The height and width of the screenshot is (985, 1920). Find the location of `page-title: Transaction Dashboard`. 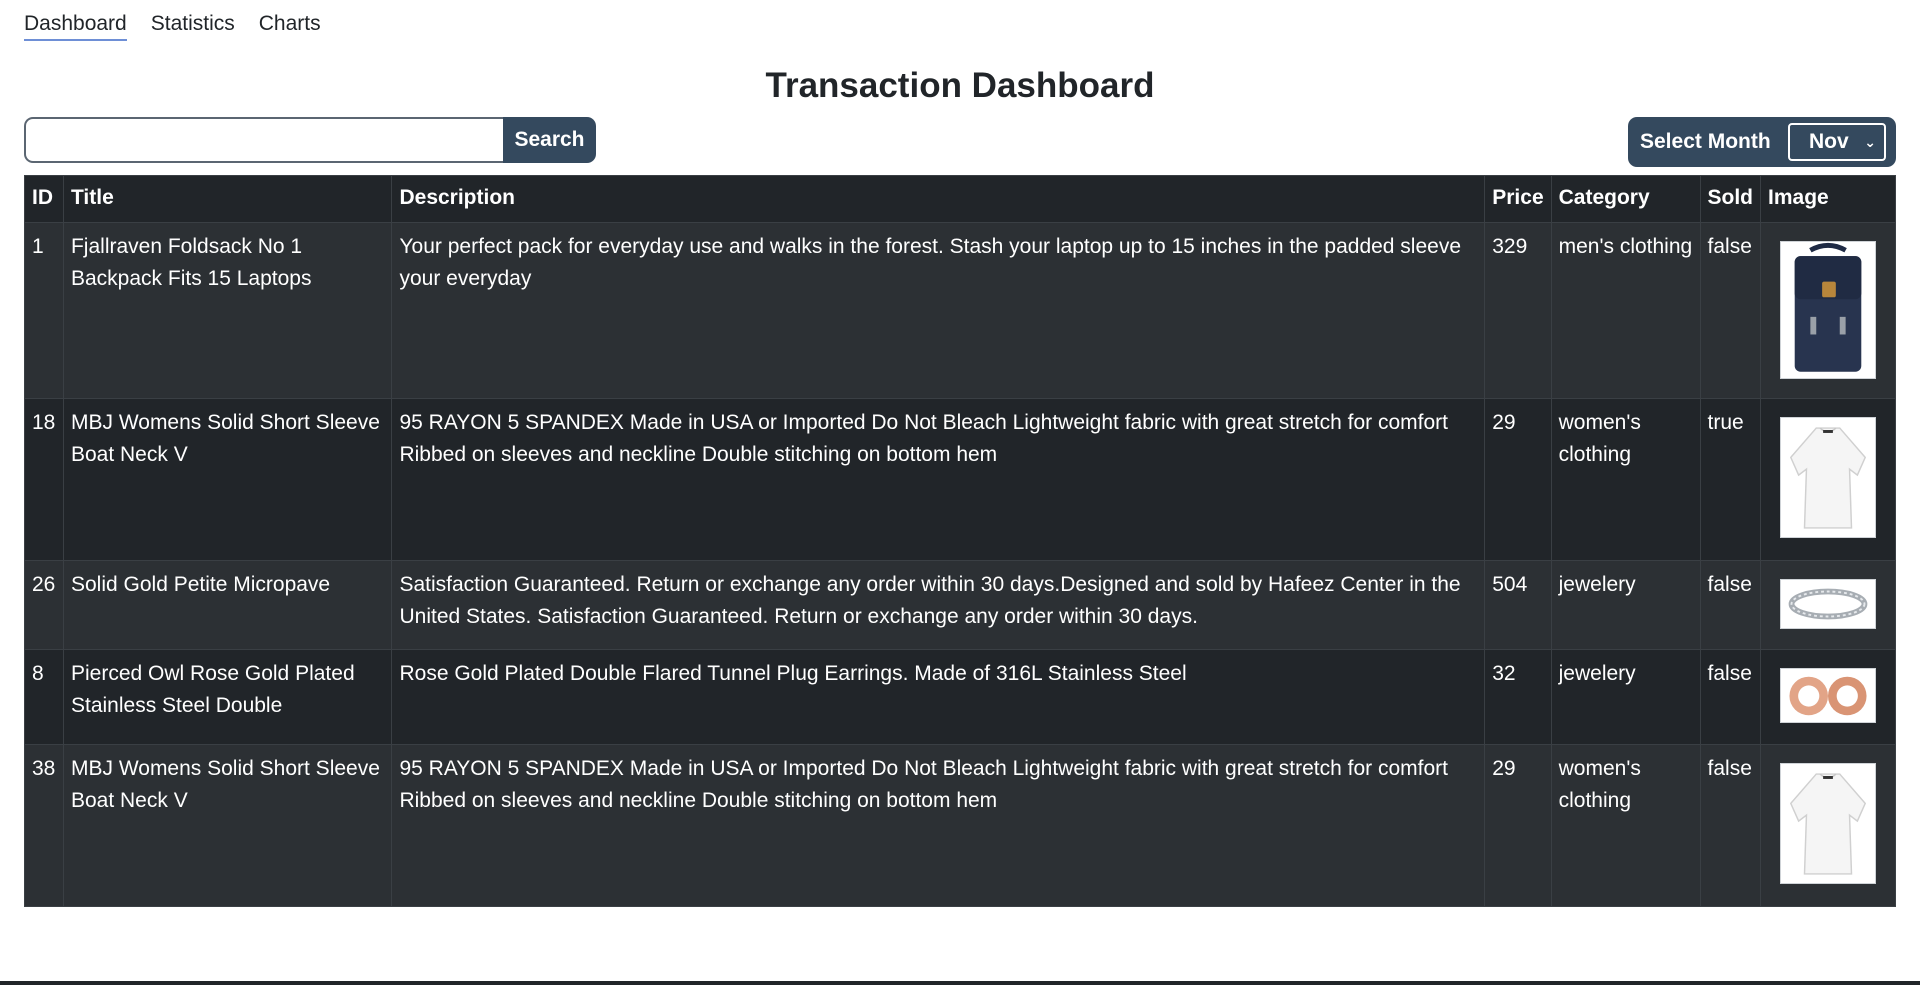

page-title: Transaction Dashboard is located at coordinates (960, 85).